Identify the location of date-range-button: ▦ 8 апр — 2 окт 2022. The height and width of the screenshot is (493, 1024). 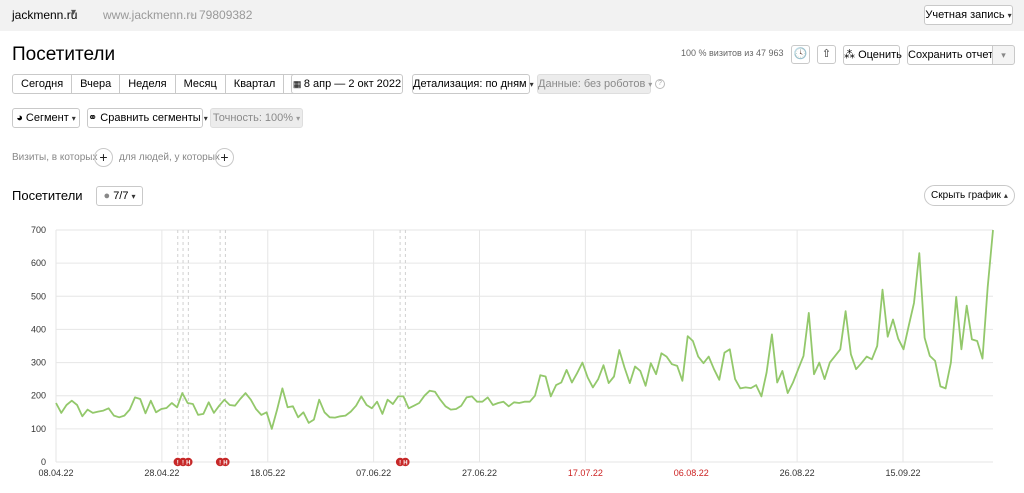
(347, 84).